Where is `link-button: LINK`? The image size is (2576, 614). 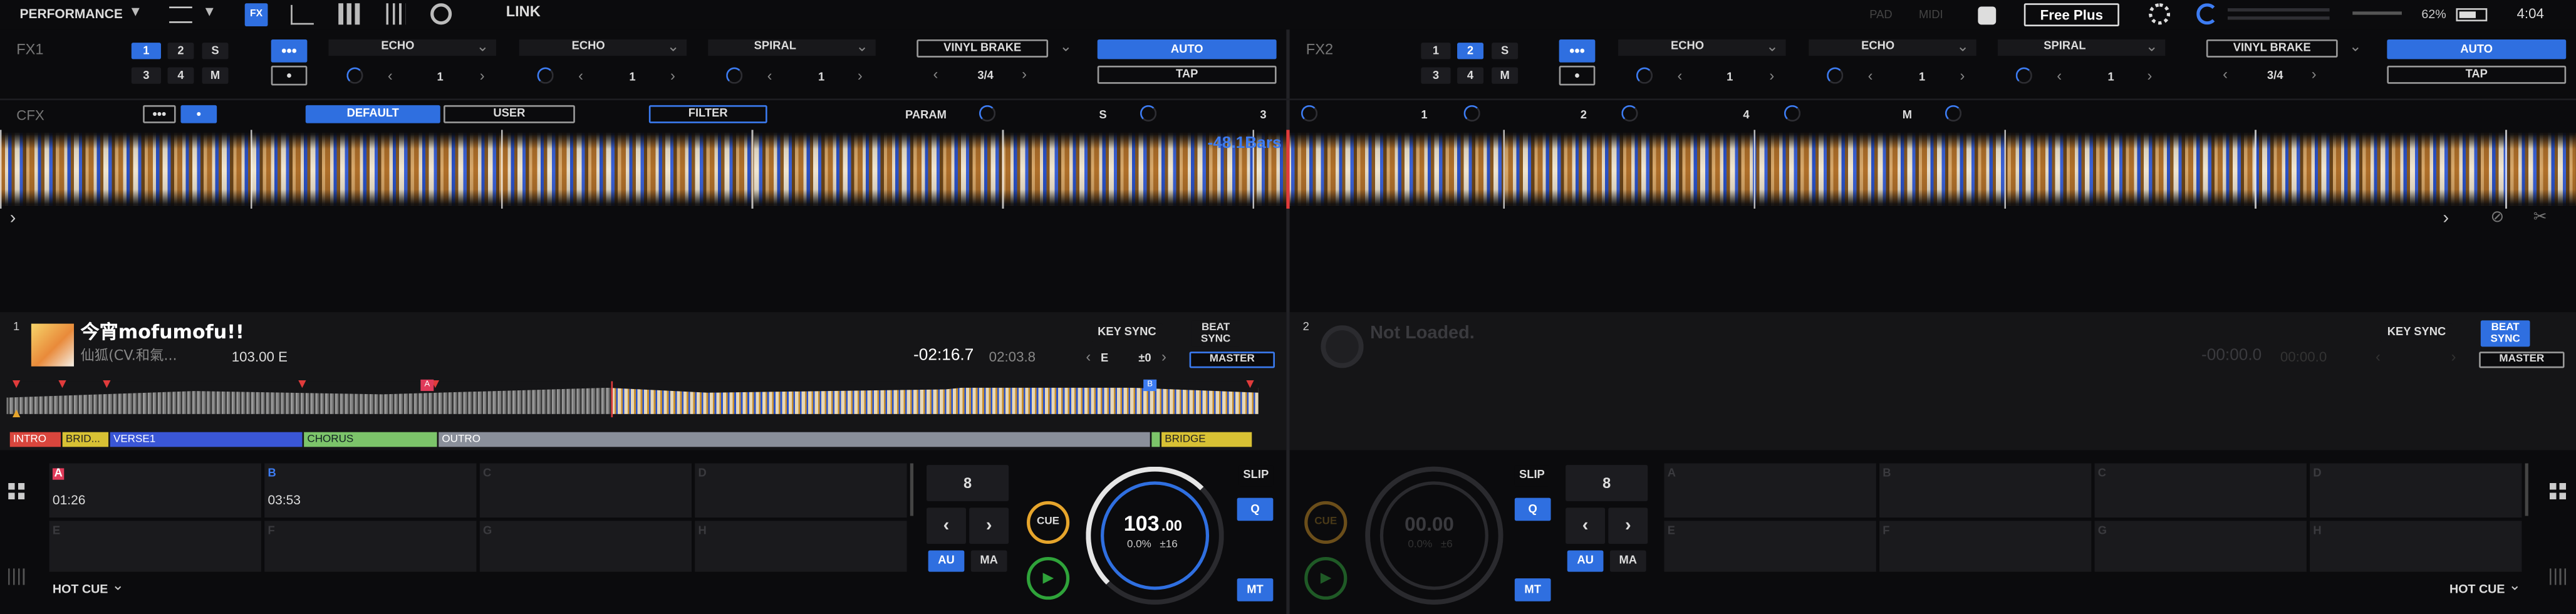 link-button: LINK is located at coordinates (523, 12).